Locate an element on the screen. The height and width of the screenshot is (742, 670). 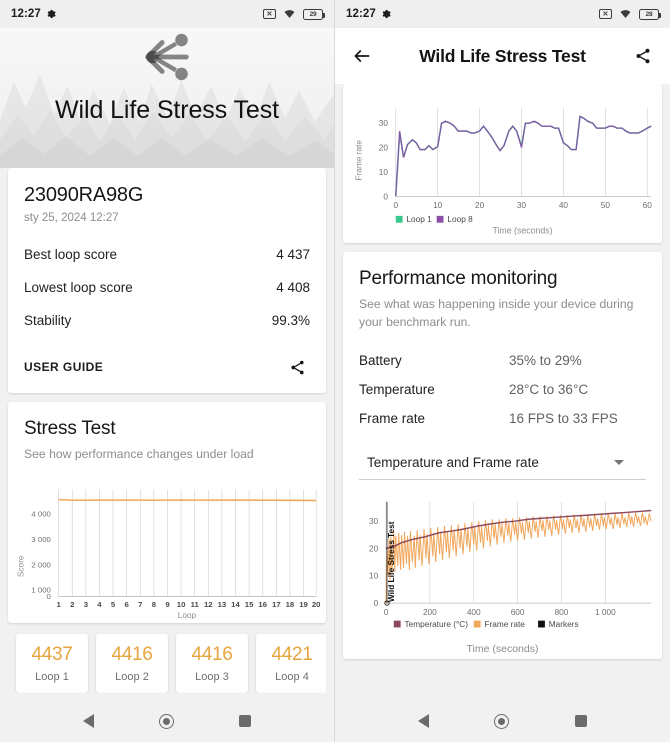
svg-text: 800 is located at coordinates (562, 612).